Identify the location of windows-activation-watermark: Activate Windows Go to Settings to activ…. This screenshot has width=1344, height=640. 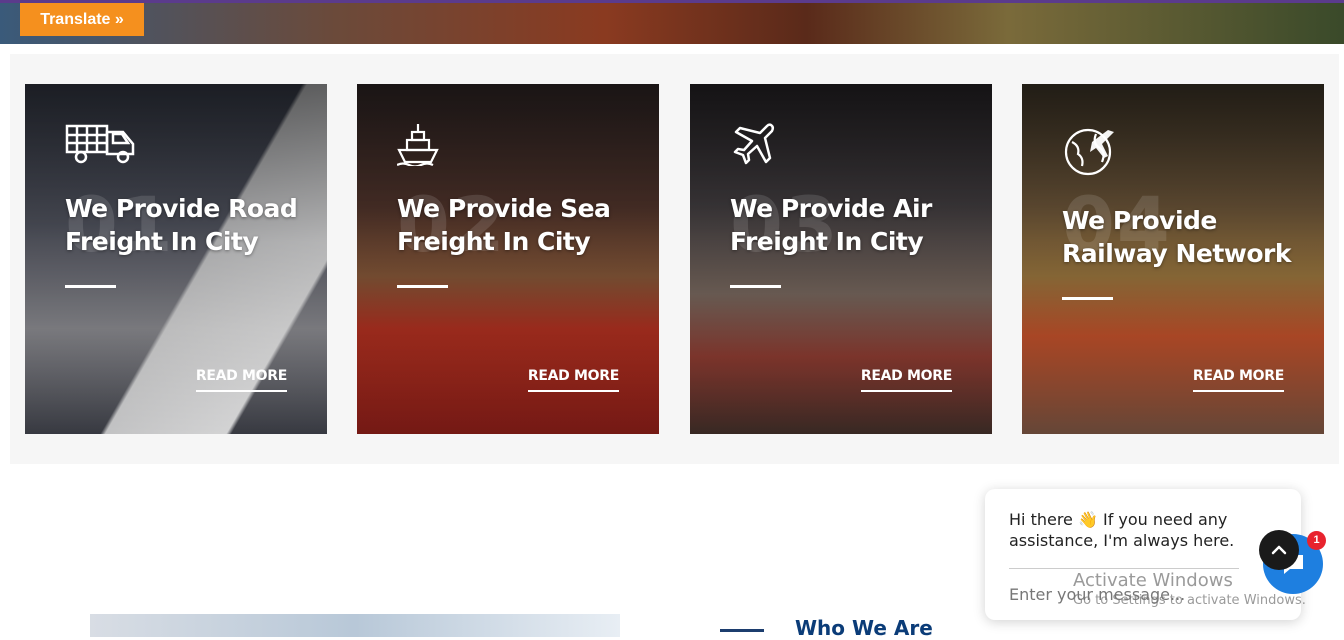
(1189, 589).